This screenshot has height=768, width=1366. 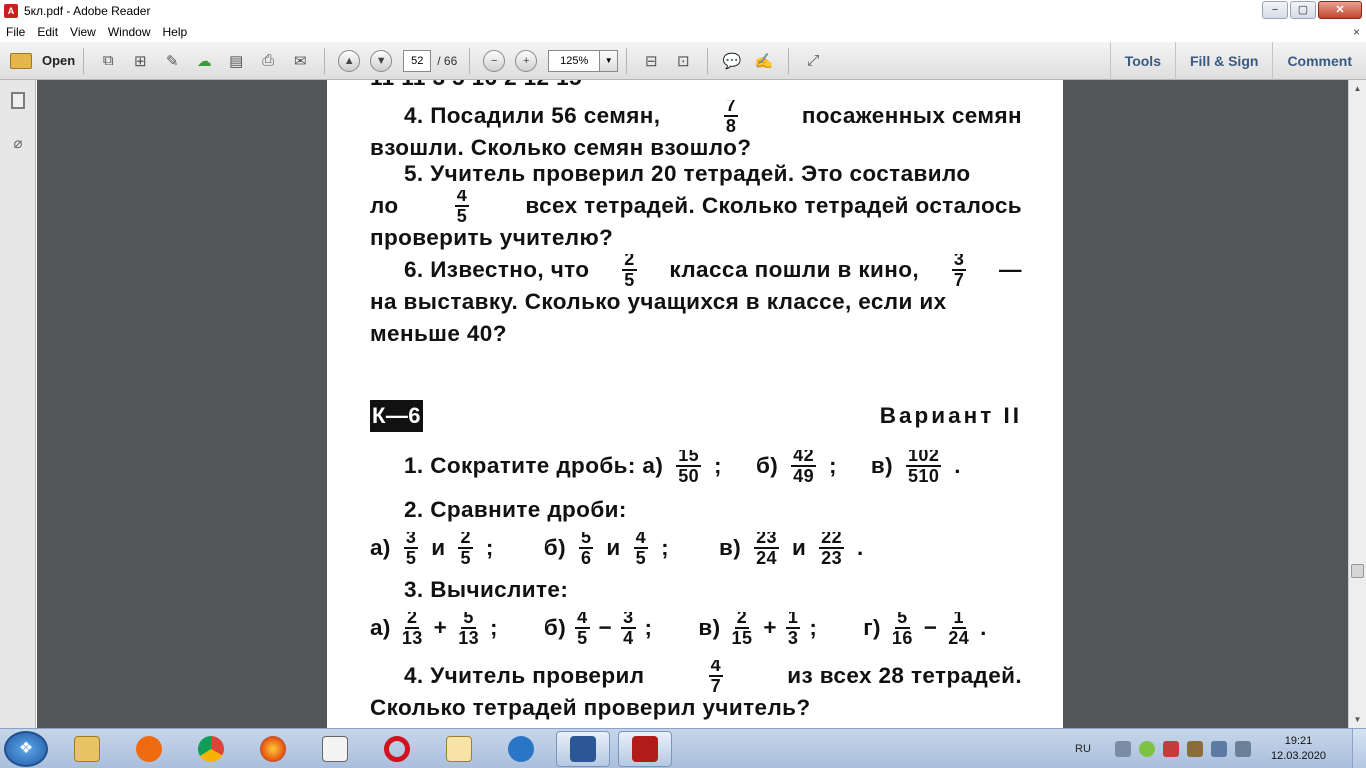 What do you see at coordinates (645, 749) in the screenshot?
I see `adobe-reader-icon` at bounding box center [645, 749].